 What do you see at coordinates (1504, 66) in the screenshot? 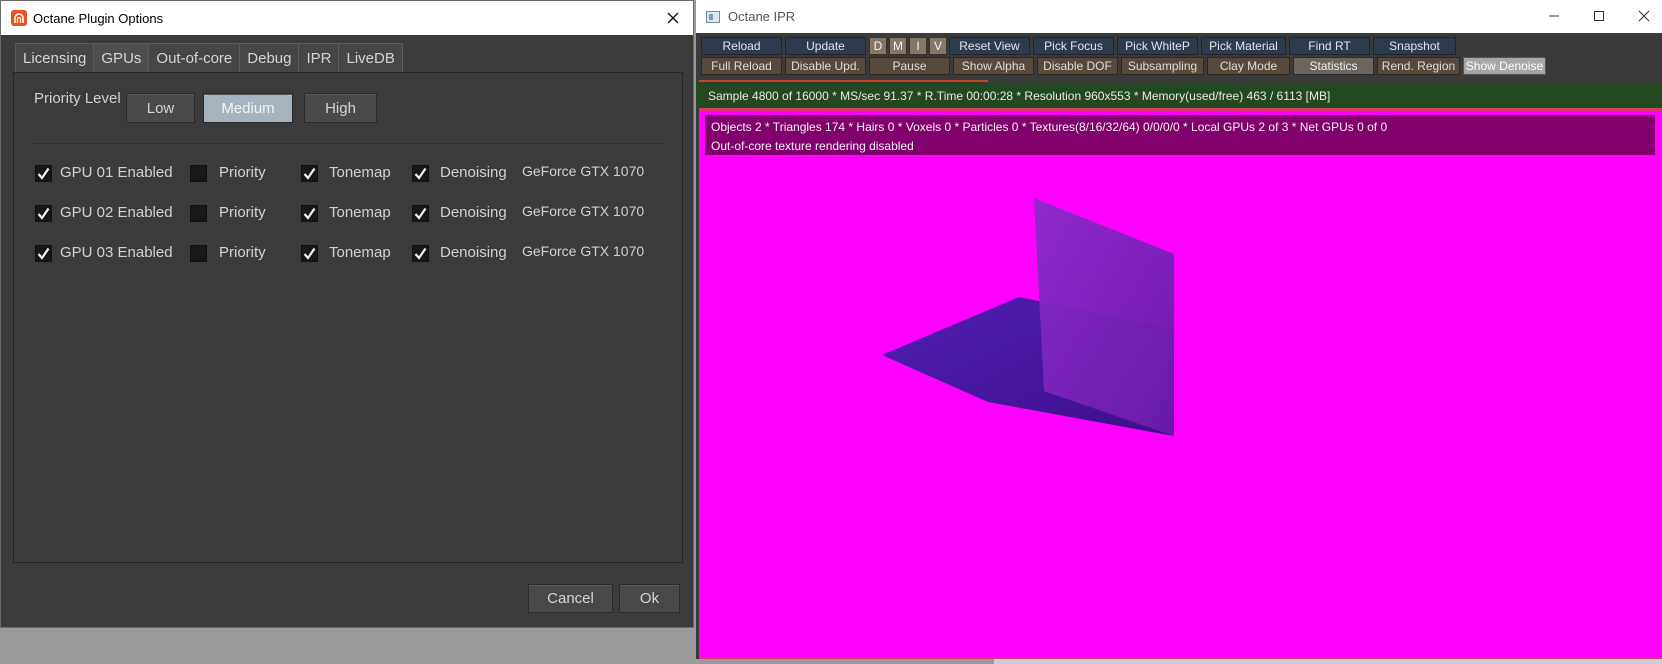
I see `show-denoise-button: Show Denoise` at bounding box center [1504, 66].